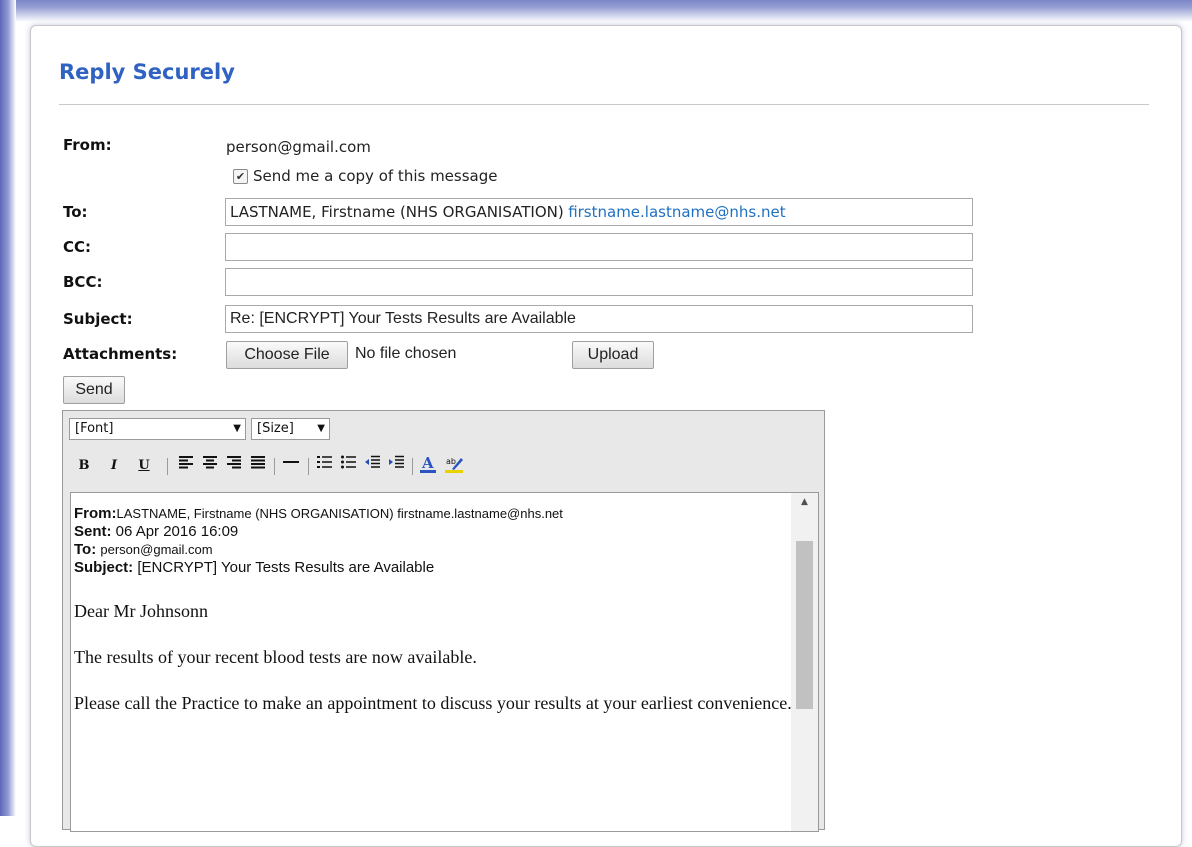  What do you see at coordinates (141, 611) in the screenshot?
I see `greeting-text: Dear Mr Johnsonn` at bounding box center [141, 611].